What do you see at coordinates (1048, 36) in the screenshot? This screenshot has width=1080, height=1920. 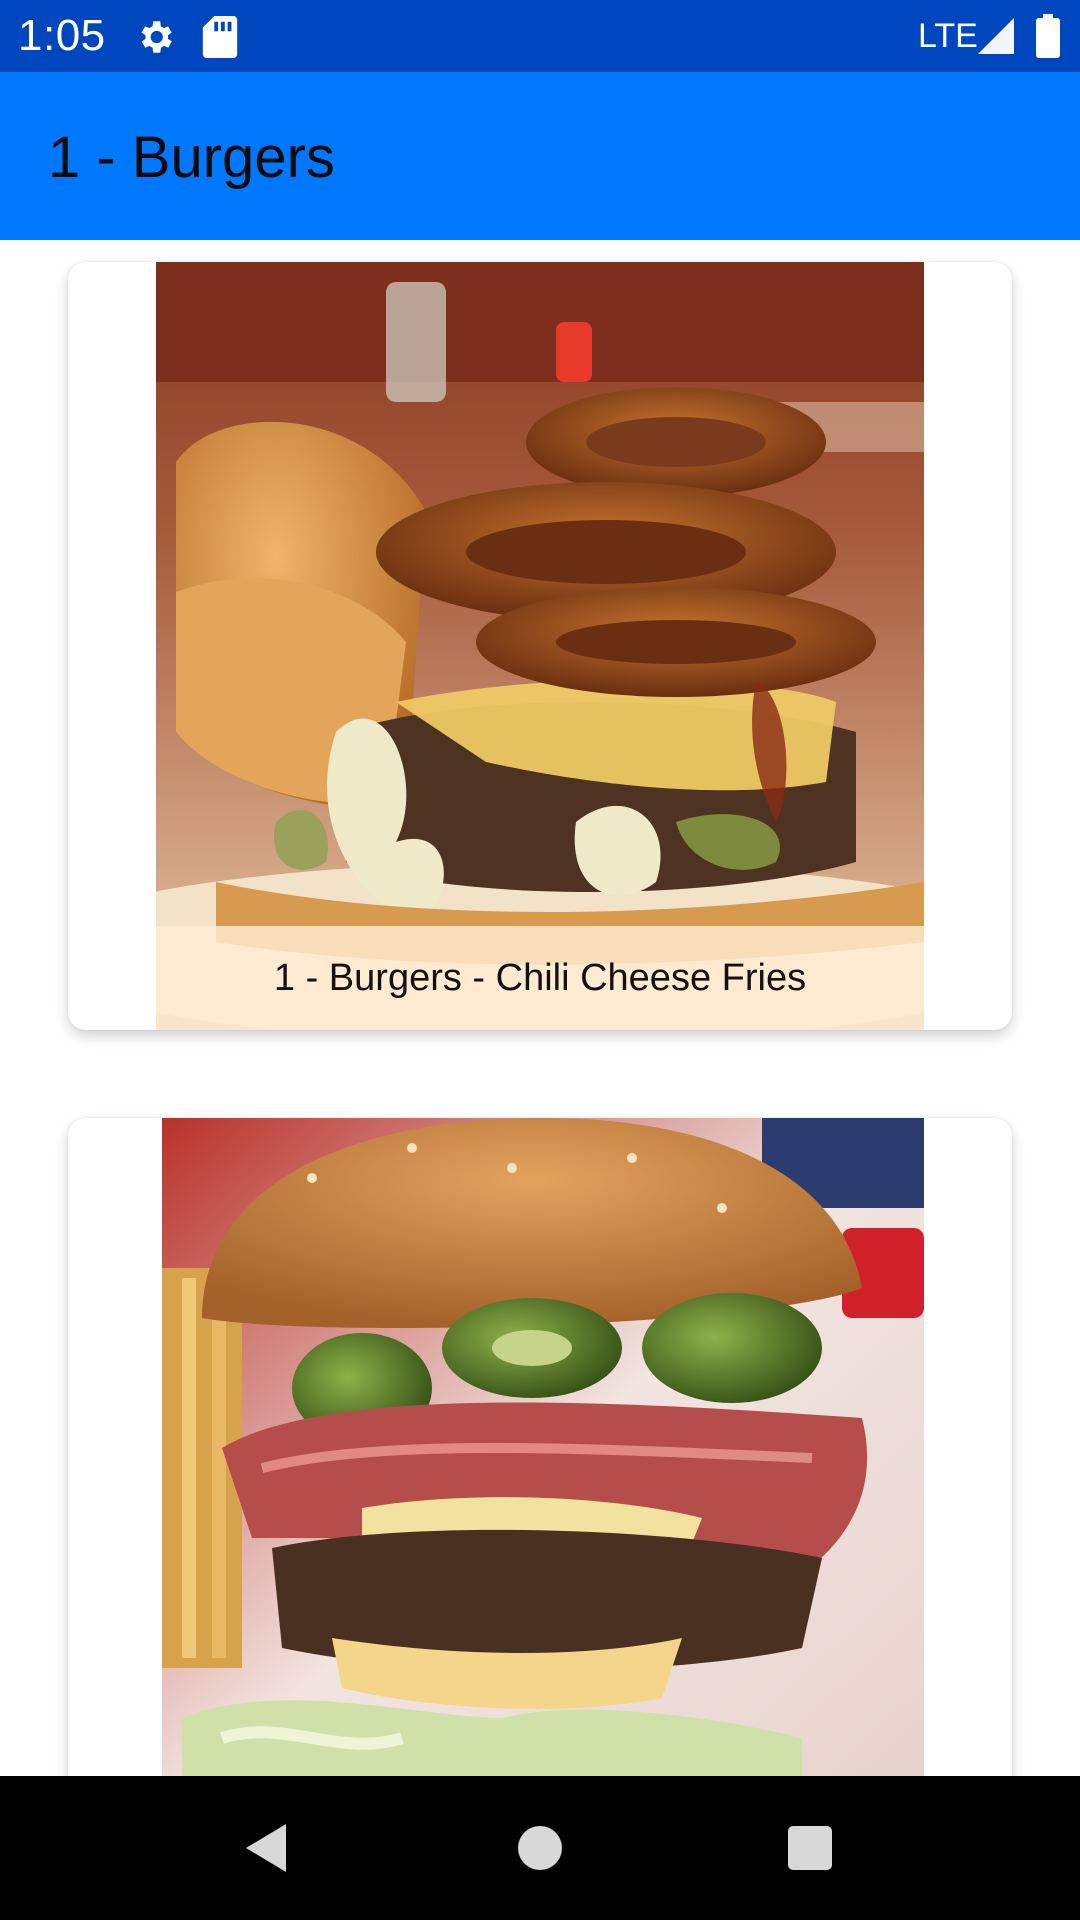 I see `battery-icon` at bounding box center [1048, 36].